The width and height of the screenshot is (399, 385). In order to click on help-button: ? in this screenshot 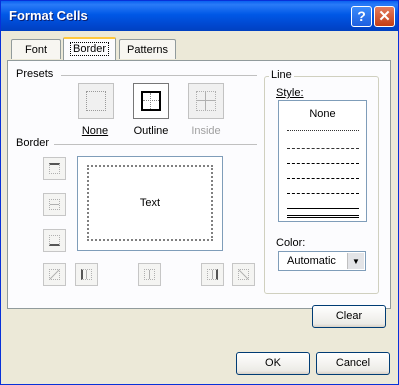, I will do `click(361, 16)`.